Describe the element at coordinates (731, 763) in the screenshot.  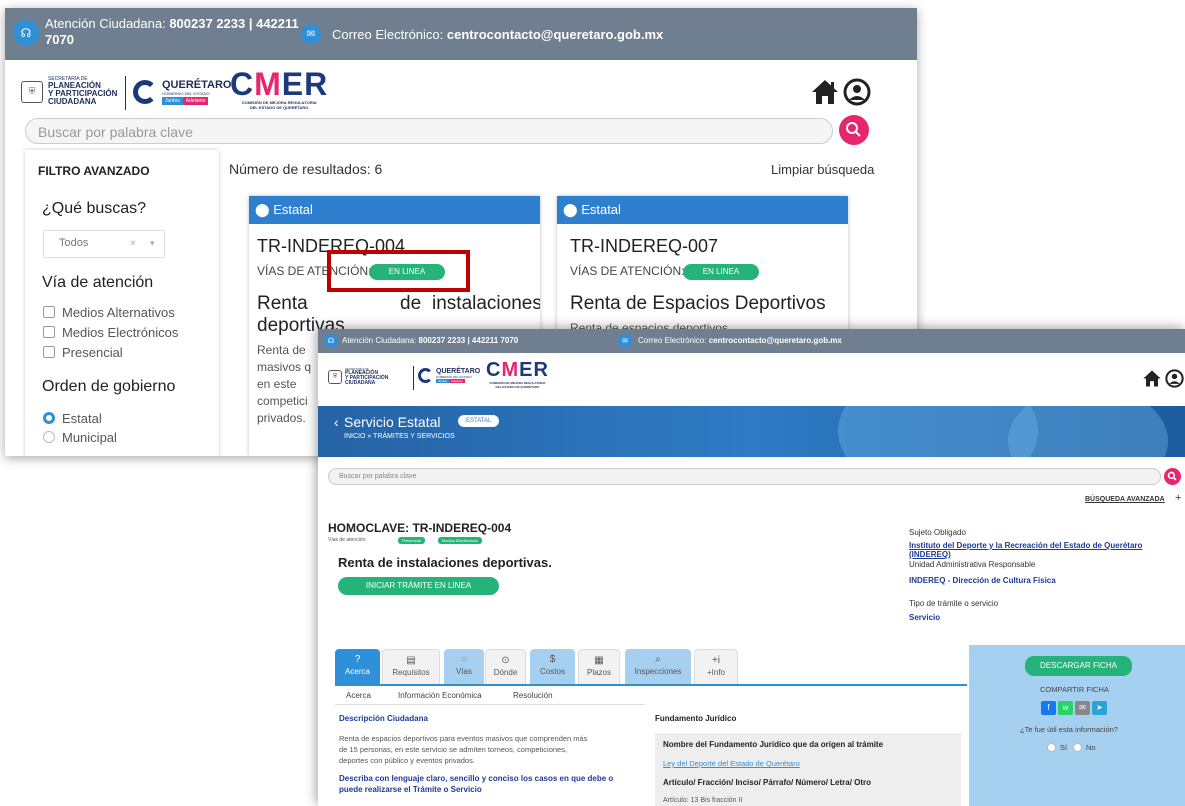
I see `fundamento-link: Ley del Deporte del Estado de Querétaro` at that location.